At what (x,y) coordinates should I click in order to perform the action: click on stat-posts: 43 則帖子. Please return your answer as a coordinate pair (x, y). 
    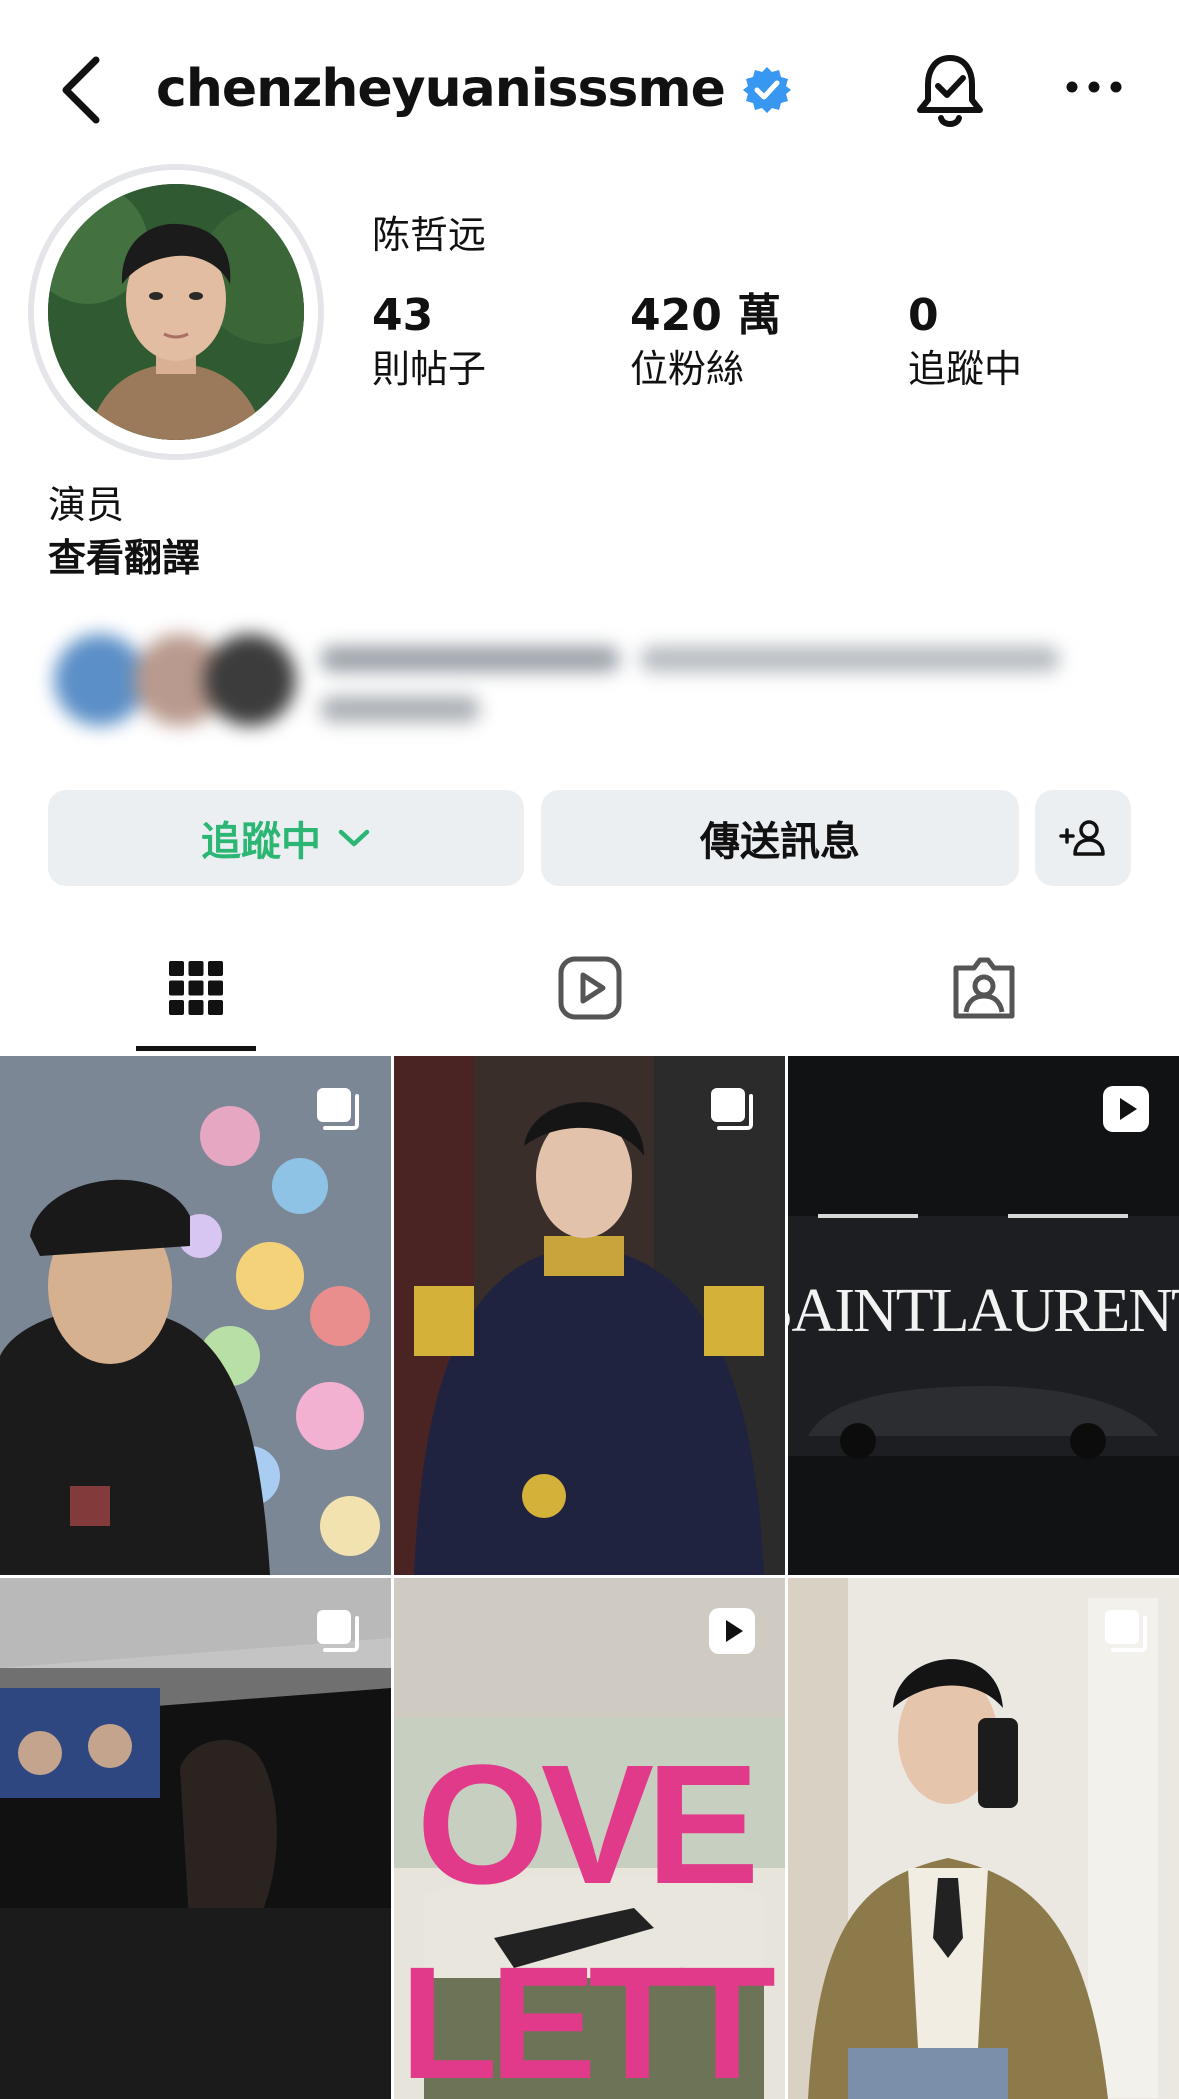
    Looking at the image, I should click on (429, 341).